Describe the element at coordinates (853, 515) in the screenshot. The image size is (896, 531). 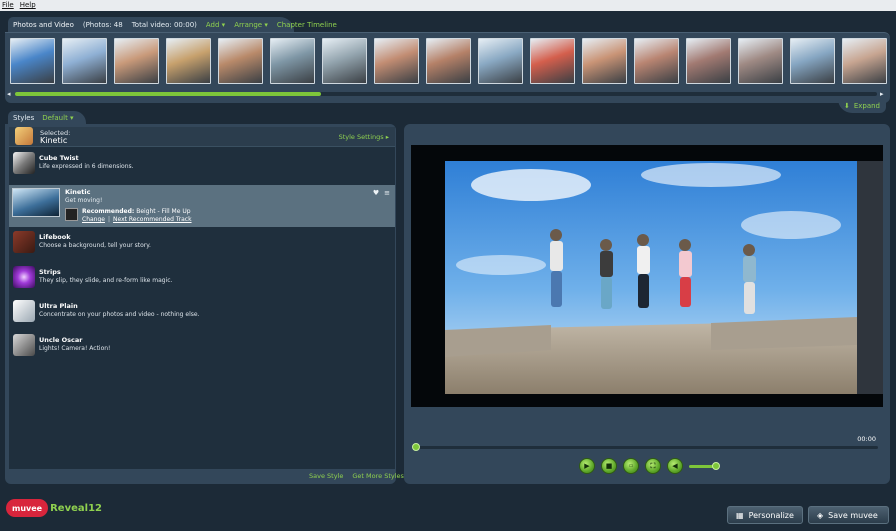
I see `save-muvee-label: Save muvee` at that location.